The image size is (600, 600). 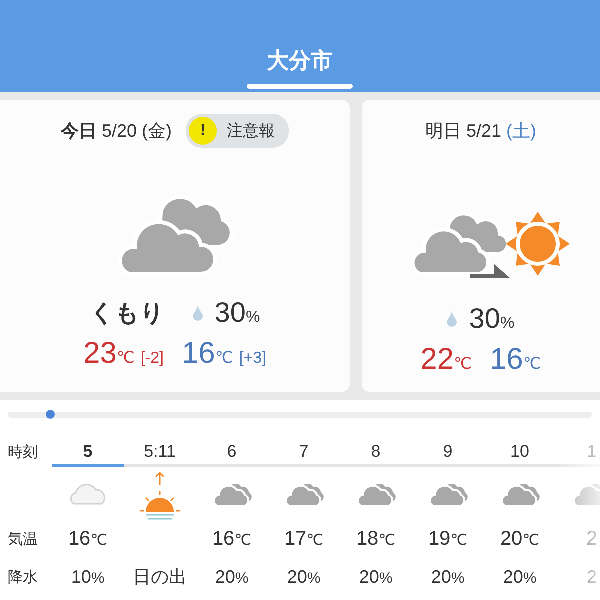 I want to click on date-label: 明日 5/21 (土), so click(x=481, y=131).